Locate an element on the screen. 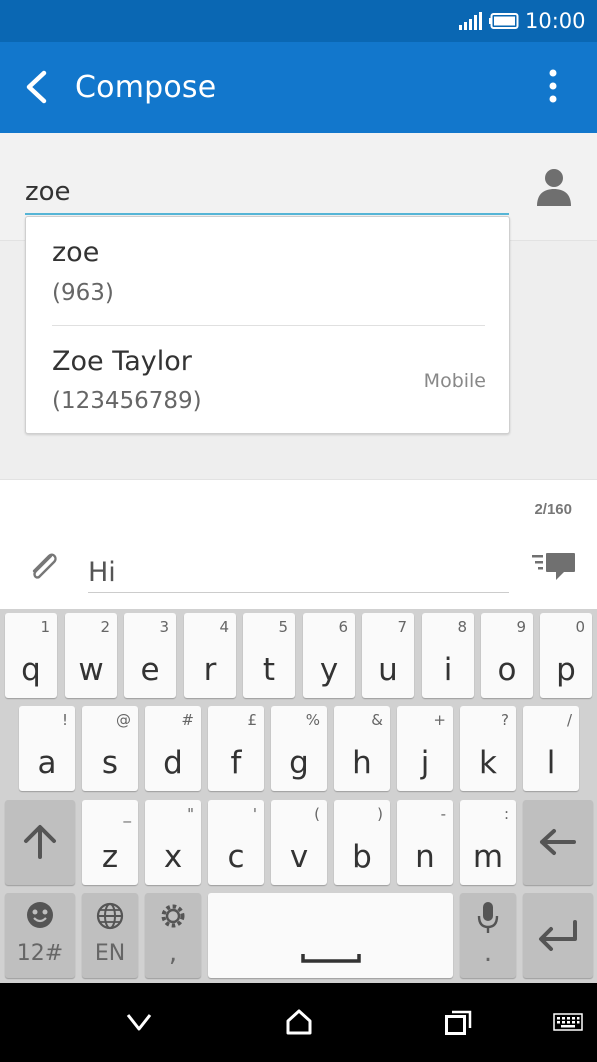 This screenshot has height=1062, width=597. key-s: @ s is located at coordinates (110, 748).